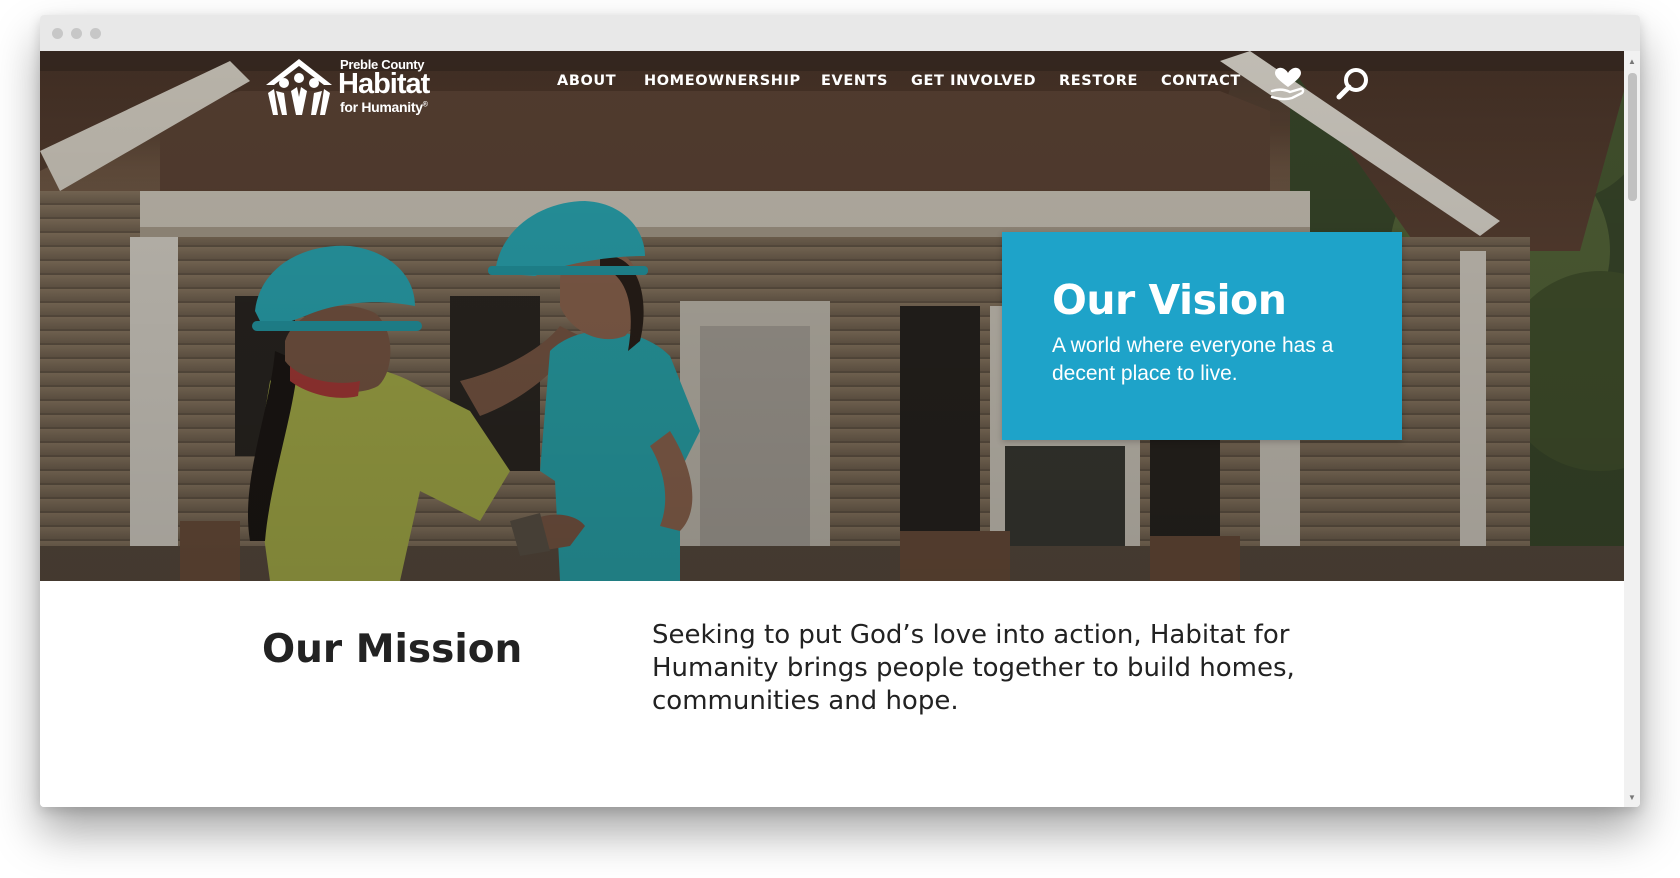  Describe the element at coordinates (722, 81) in the screenshot. I see `nav-homeownership: HOMEOWNERSHIP` at that location.